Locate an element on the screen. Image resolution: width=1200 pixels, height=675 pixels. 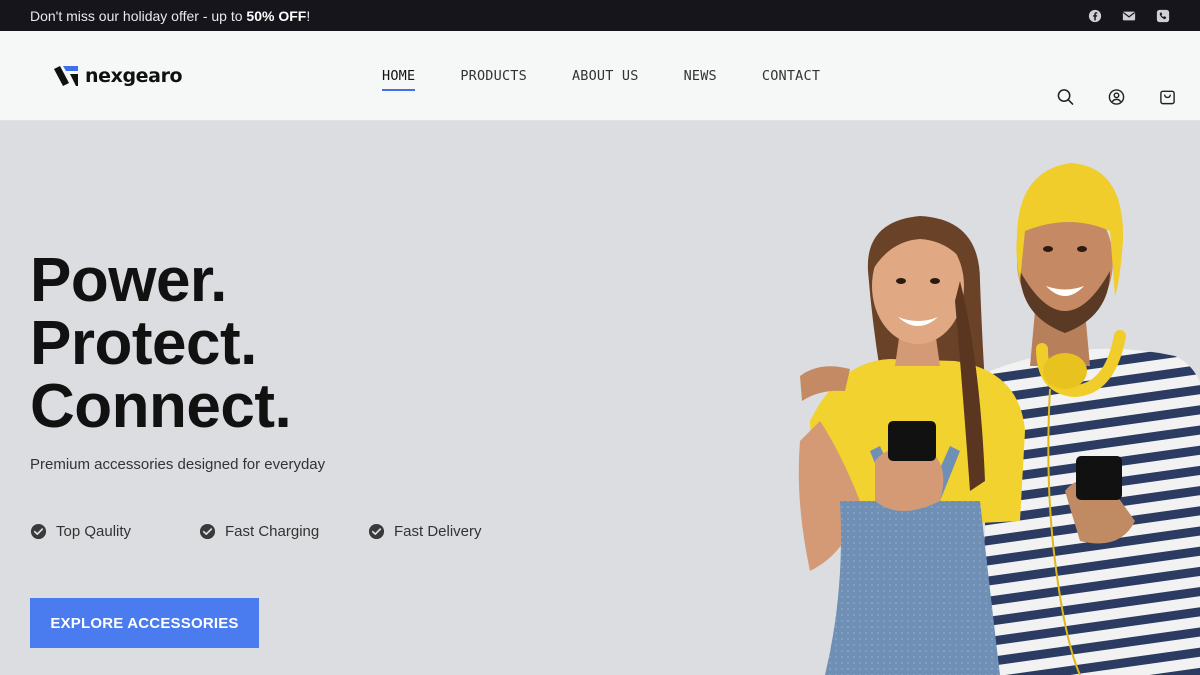
main-nav: HOME PRODUCTS ABOUT US NEWS CONTACT is located at coordinates (601, 79).